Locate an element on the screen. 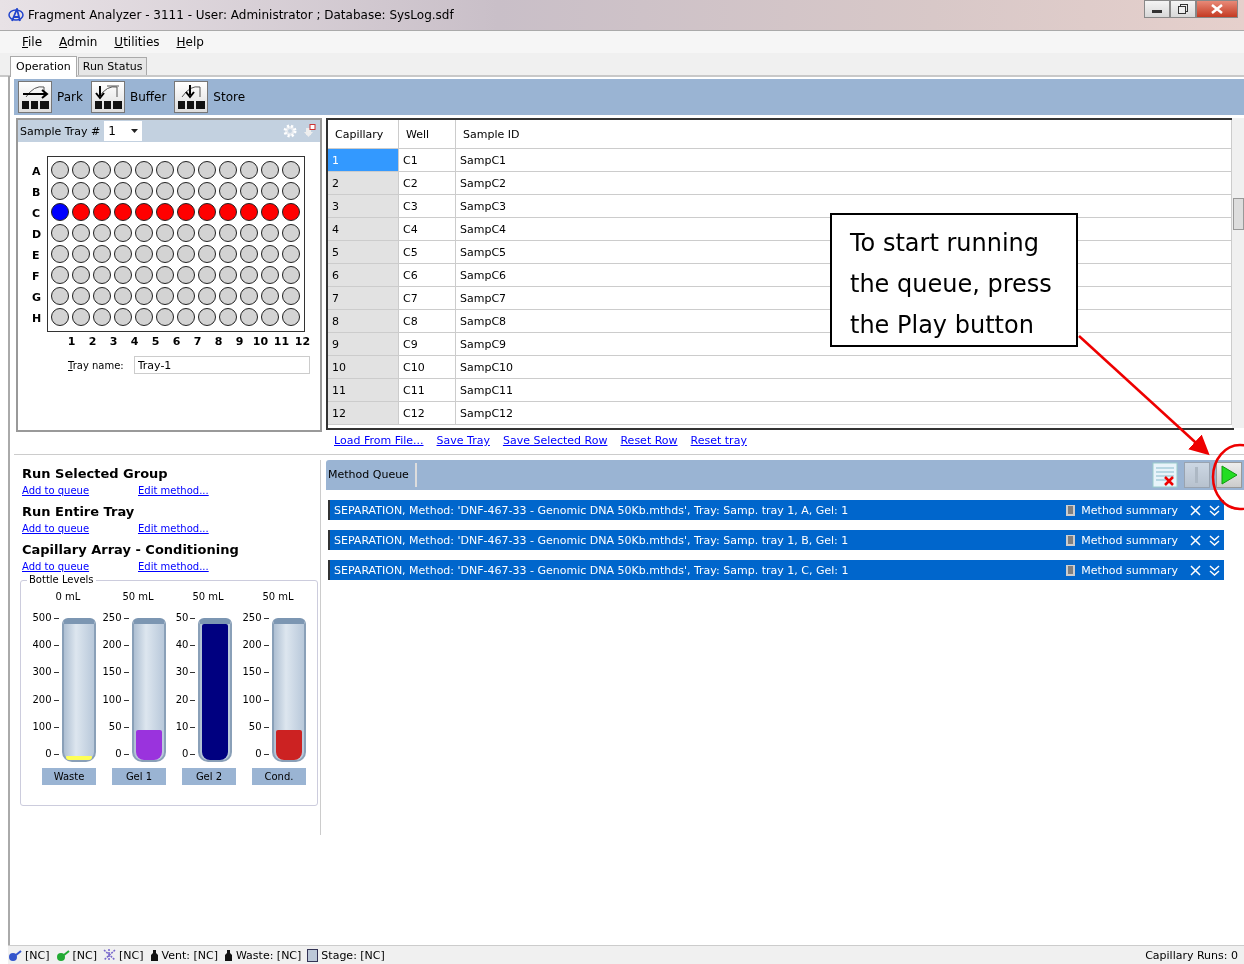  menu-item: Help is located at coordinates (190, 42).